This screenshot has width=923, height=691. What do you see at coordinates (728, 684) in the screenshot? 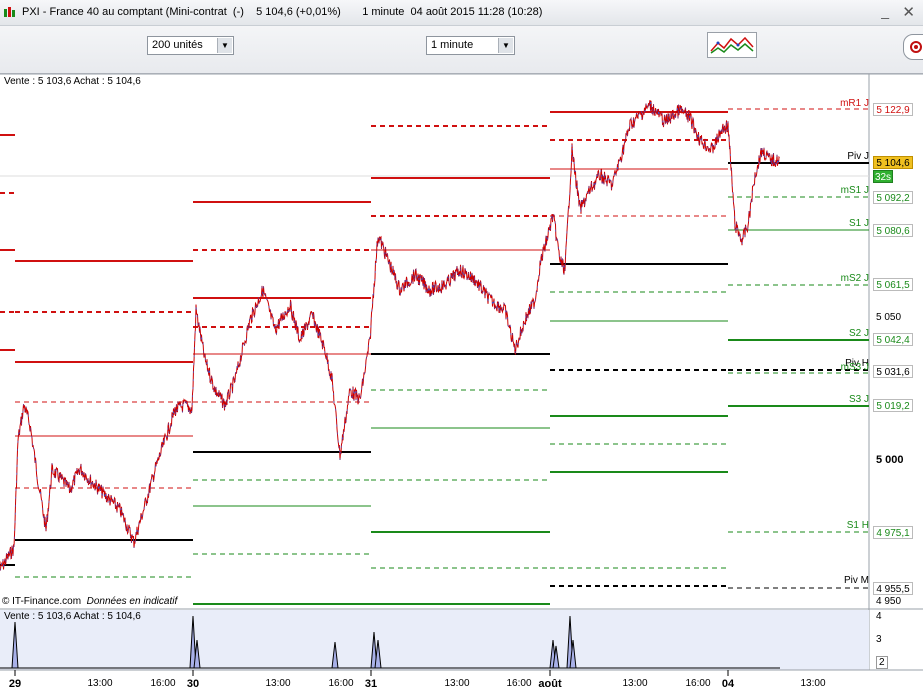
I see `x-day-04: 04` at bounding box center [728, 684].